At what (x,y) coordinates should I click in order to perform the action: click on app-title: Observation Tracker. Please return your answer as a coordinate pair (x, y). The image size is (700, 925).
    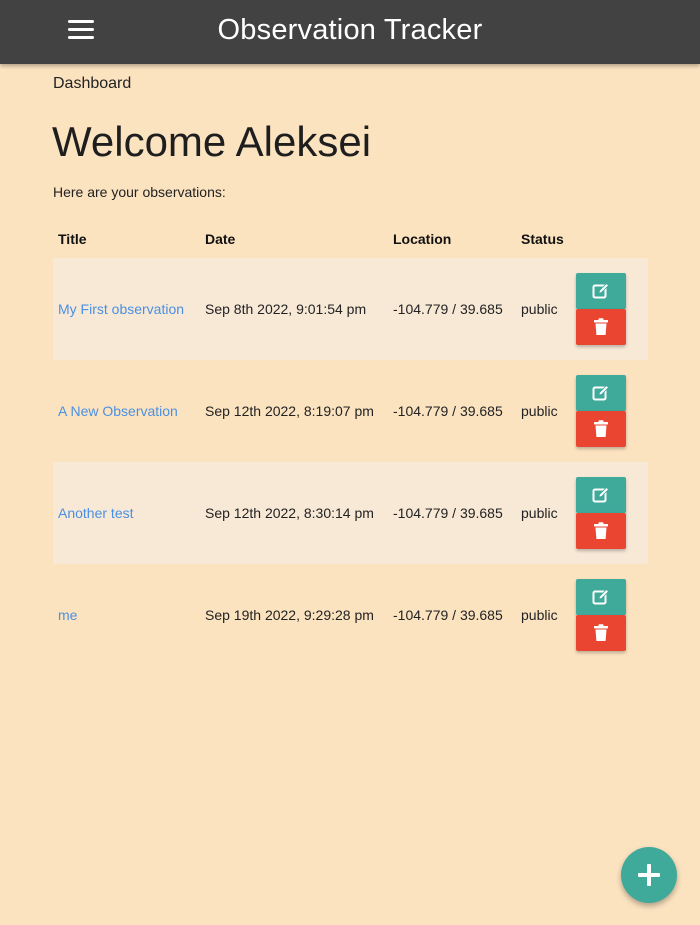
    Looking at the image, I should click on (350, 30).